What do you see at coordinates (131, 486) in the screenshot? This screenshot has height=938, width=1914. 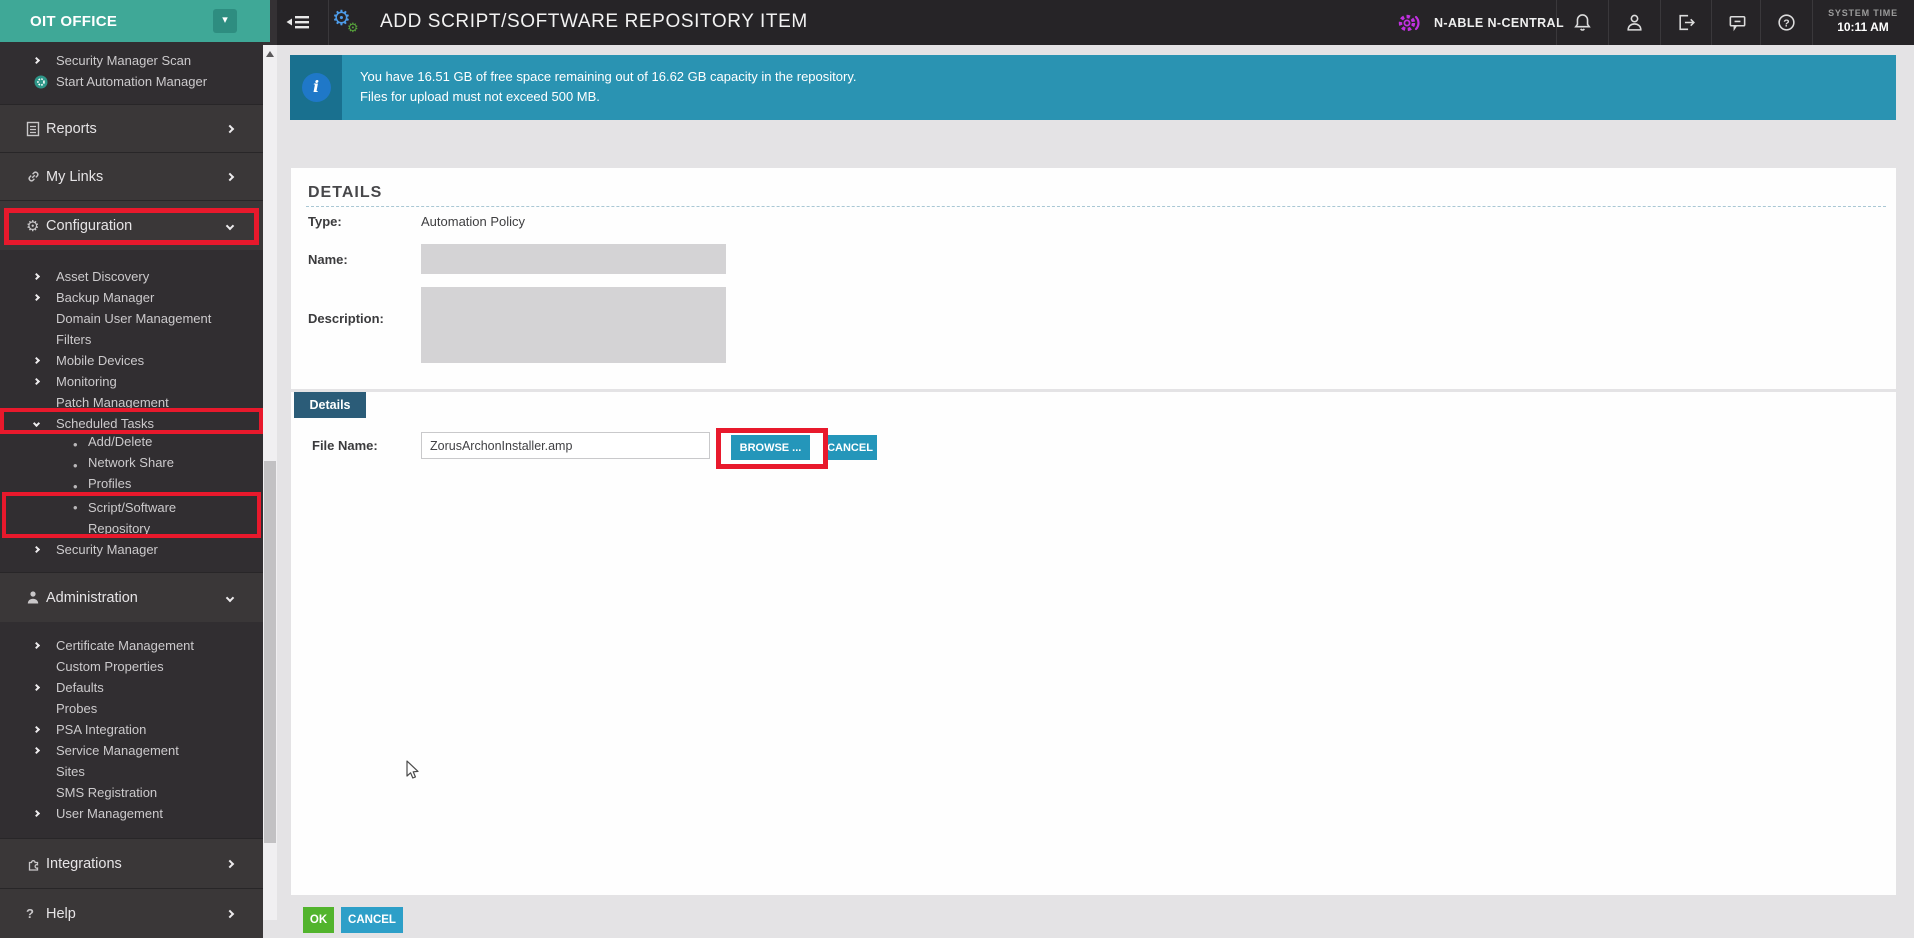 I see `sidebar-item-profiles: • Profiles` at bounding box center [131, 486].